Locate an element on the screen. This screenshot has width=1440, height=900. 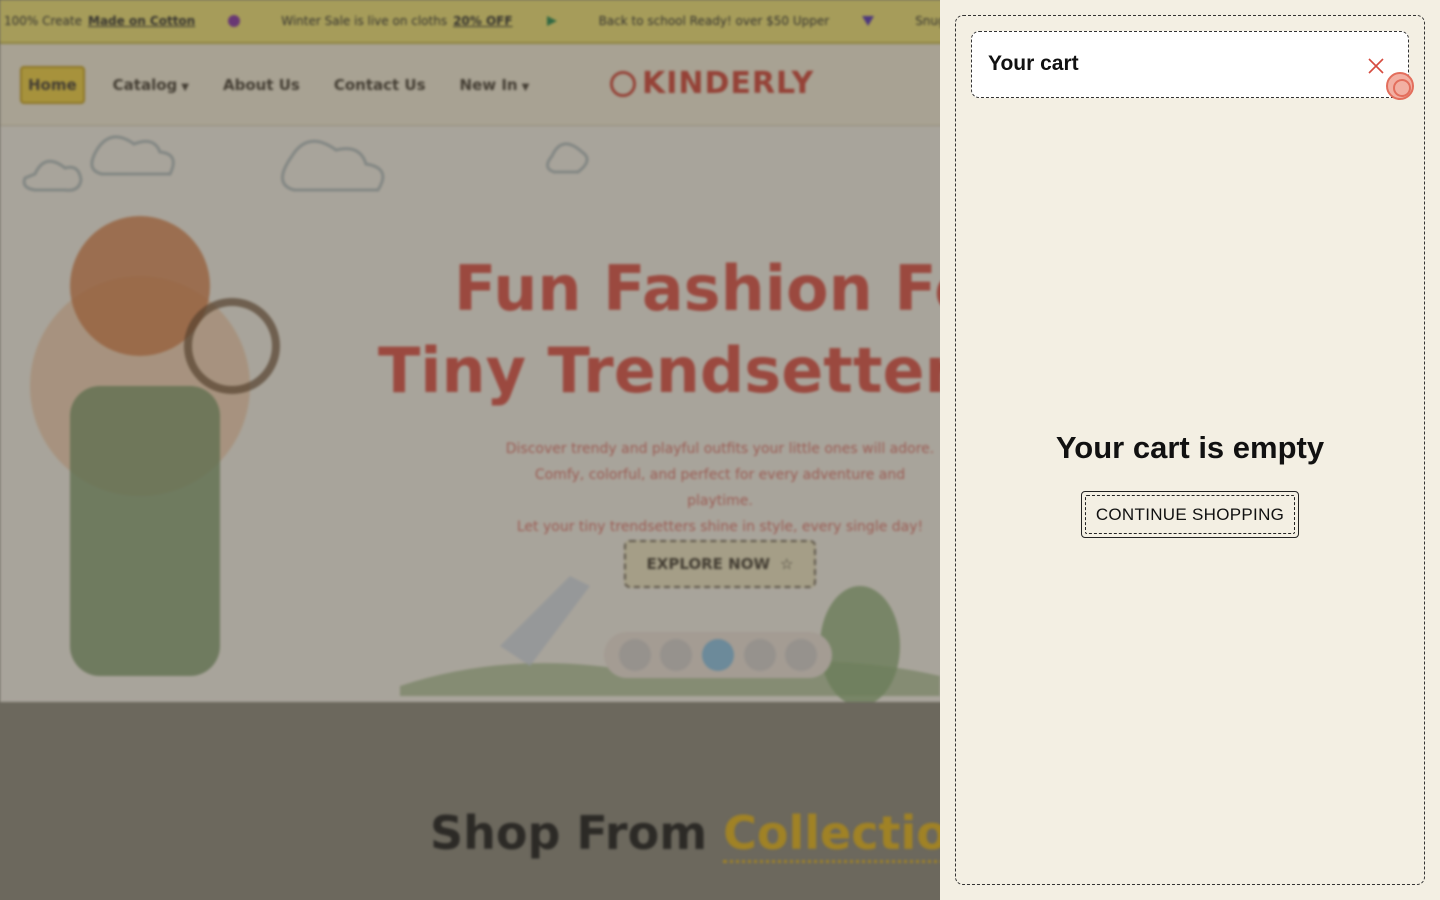
cursor-indicator-icon is located at coordinates (1400, 86).